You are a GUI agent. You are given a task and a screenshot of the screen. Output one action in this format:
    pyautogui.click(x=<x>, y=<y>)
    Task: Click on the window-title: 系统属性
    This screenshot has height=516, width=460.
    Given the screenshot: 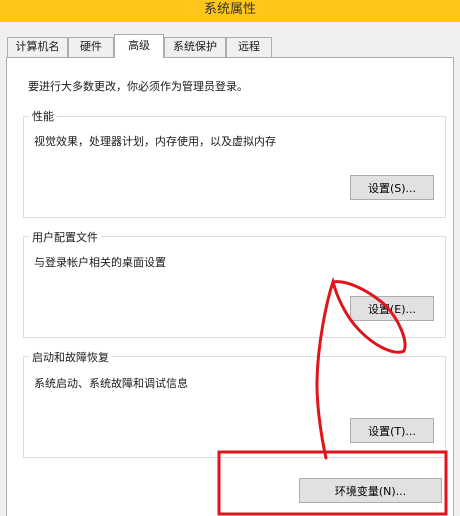 What is the action you would take?
    pyautogui.click(x=229, y=9)
    